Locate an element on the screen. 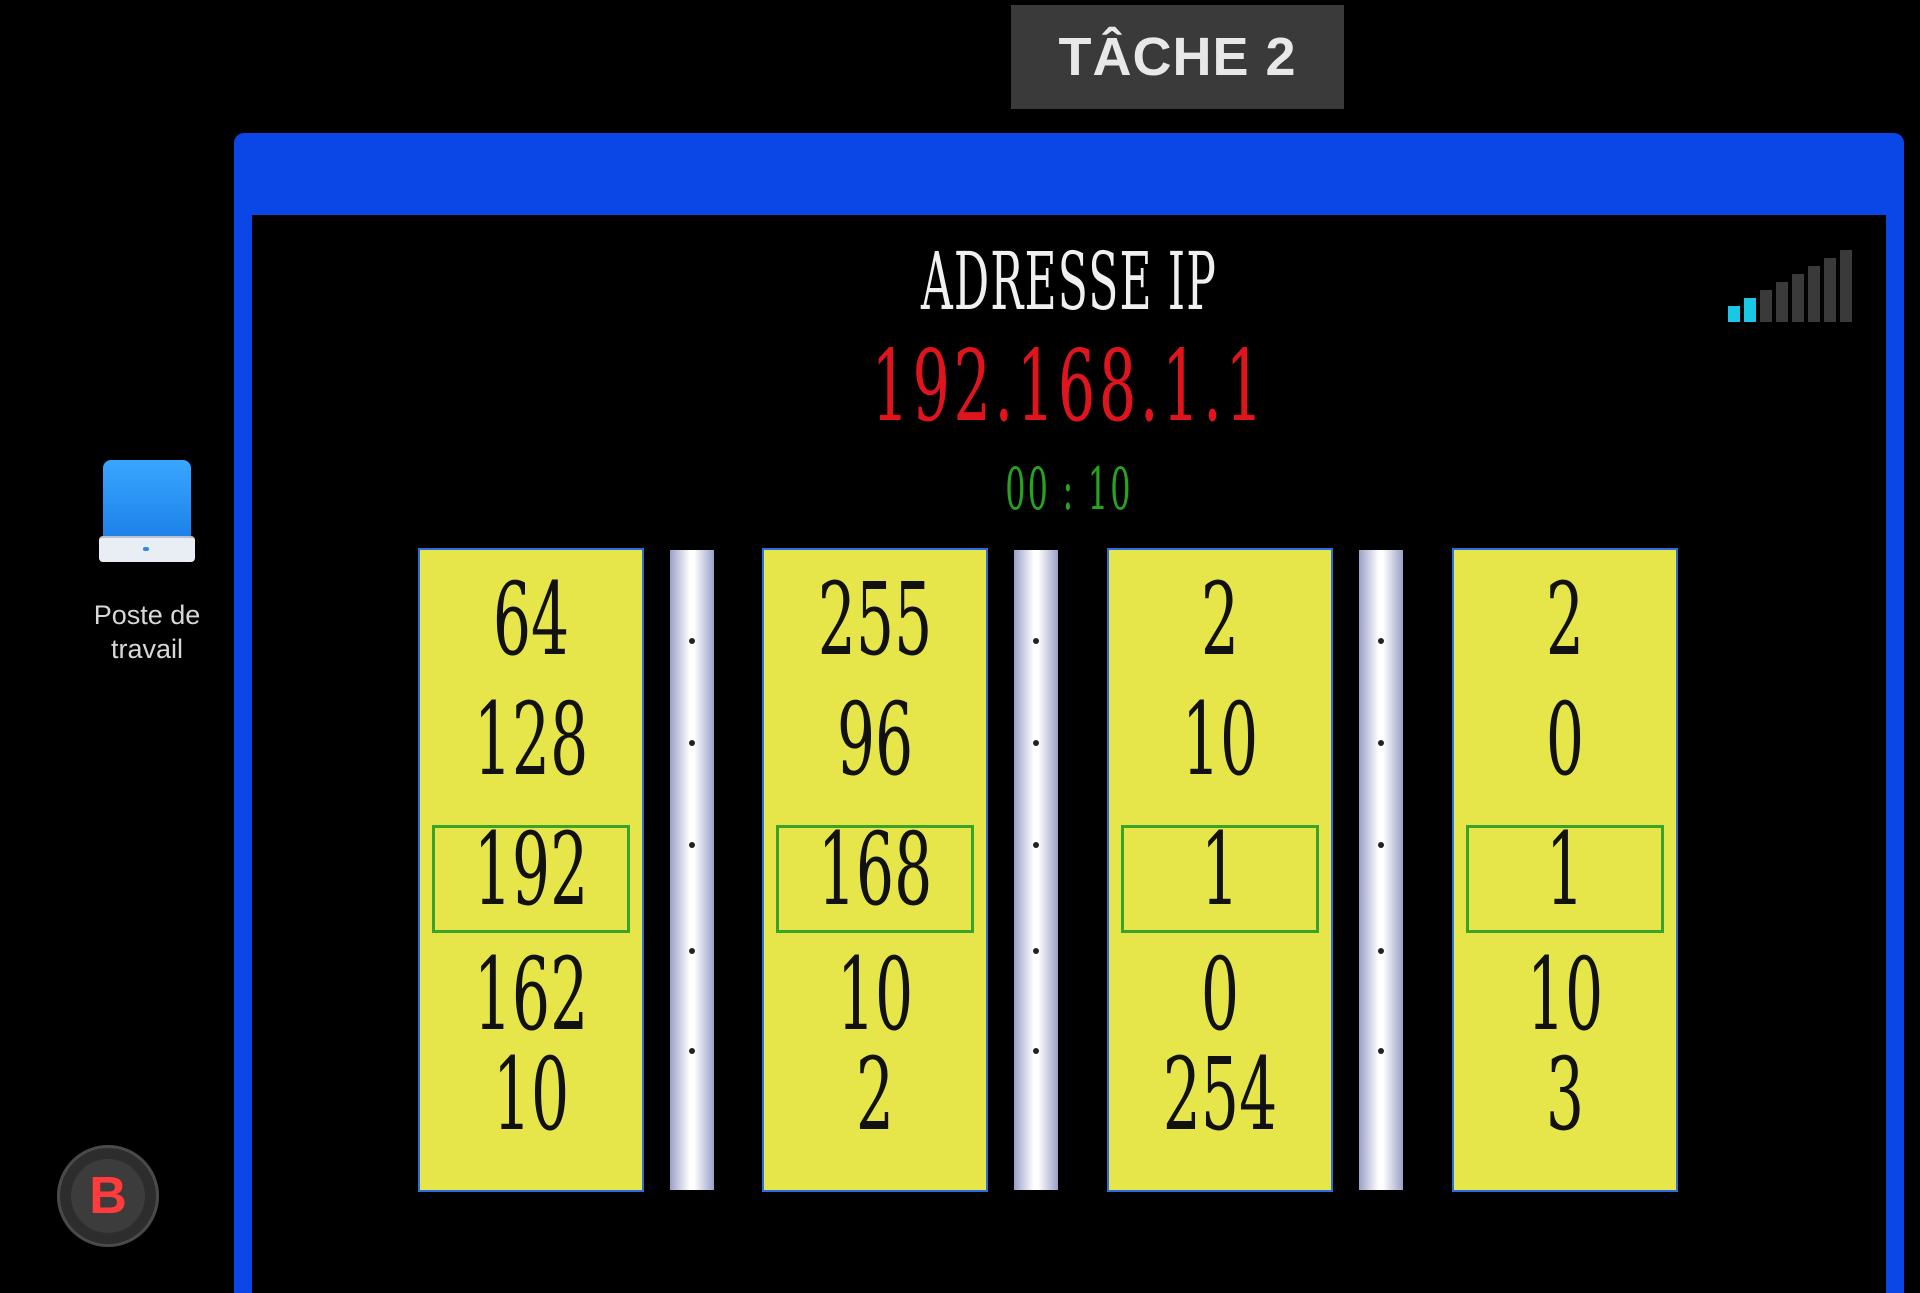  countdown-timer: 00 : 10 is located at coordinates (1069, 489).